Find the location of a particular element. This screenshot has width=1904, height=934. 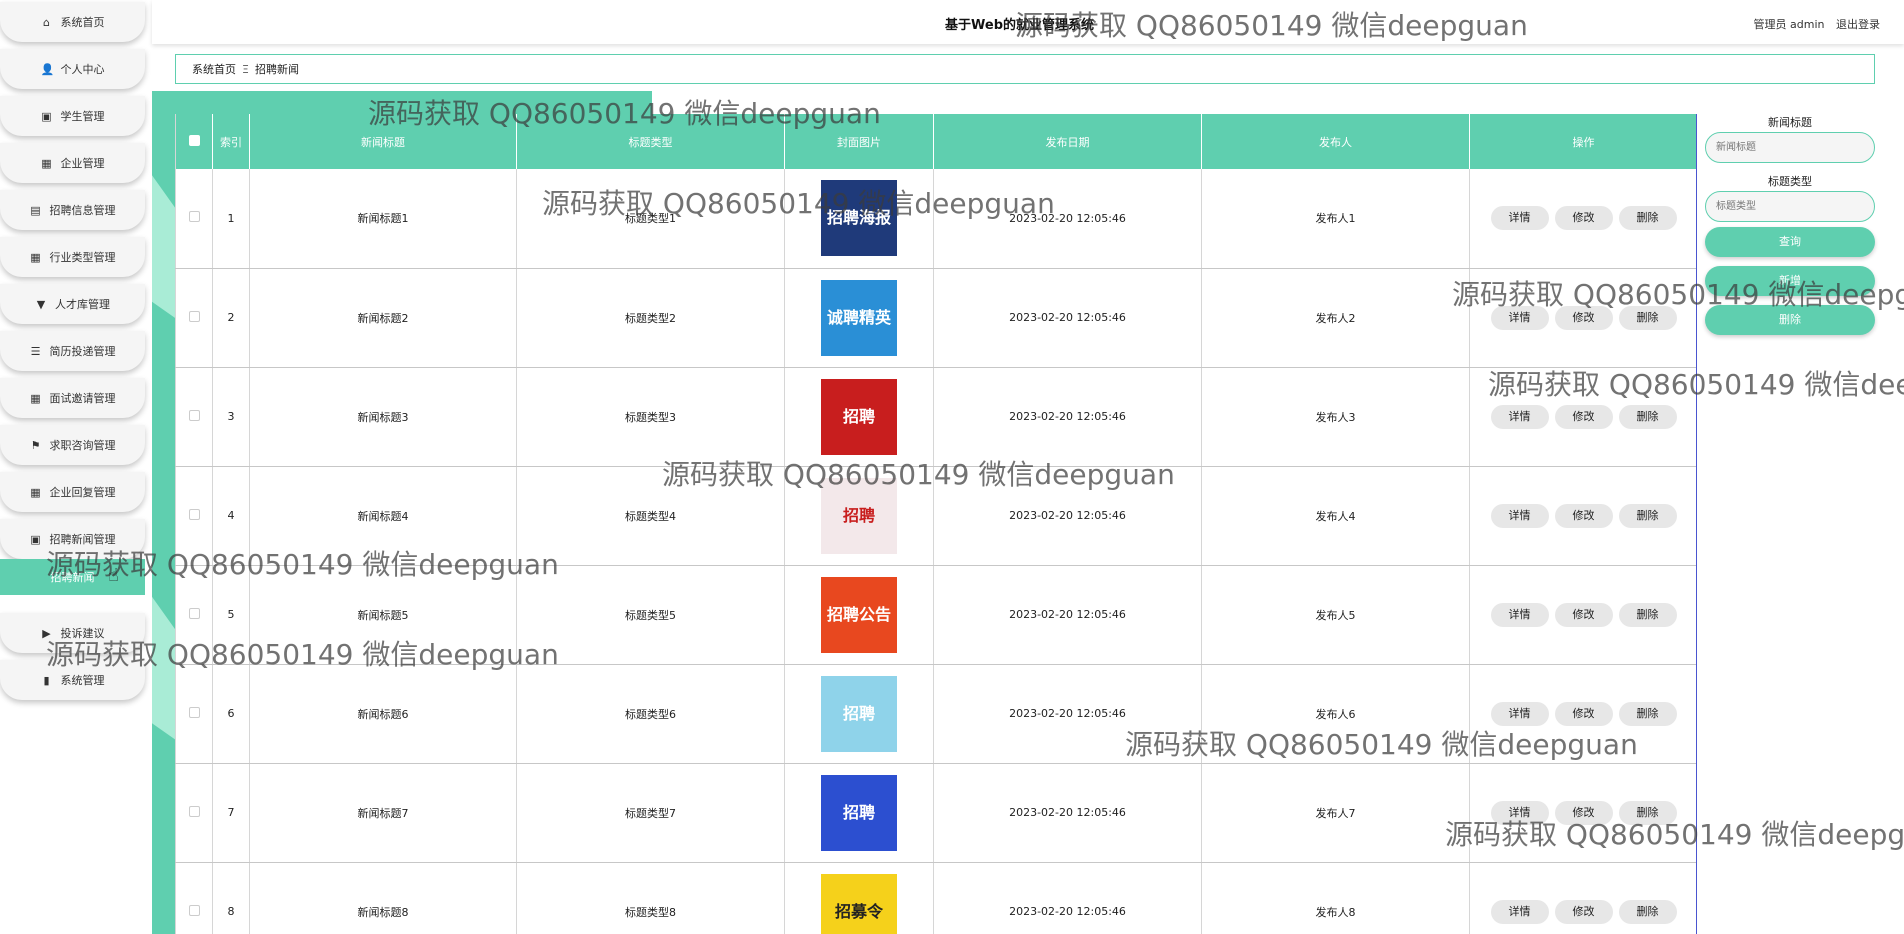

cell-publisher: 发布人1 is located at coordinates (1335, 219).